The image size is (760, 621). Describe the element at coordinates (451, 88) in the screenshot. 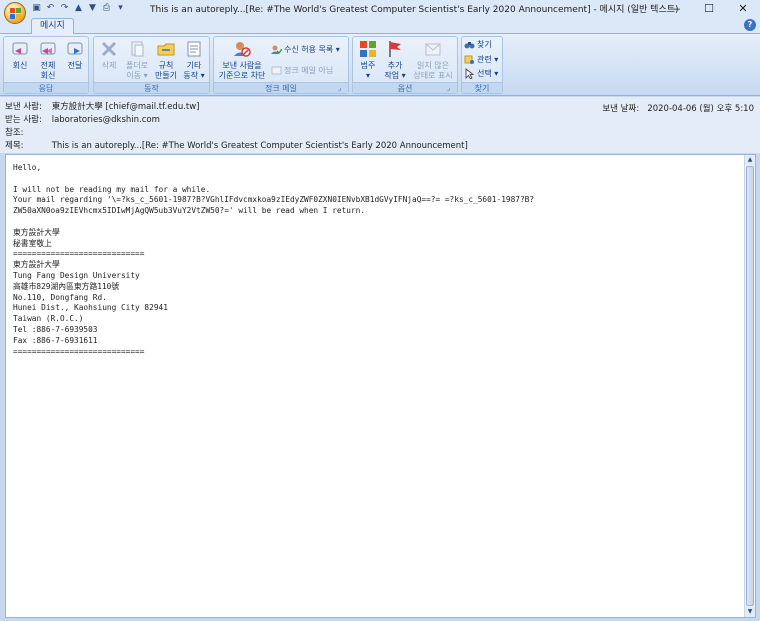

I see `options-launcher-icon: ⌟` at that location.